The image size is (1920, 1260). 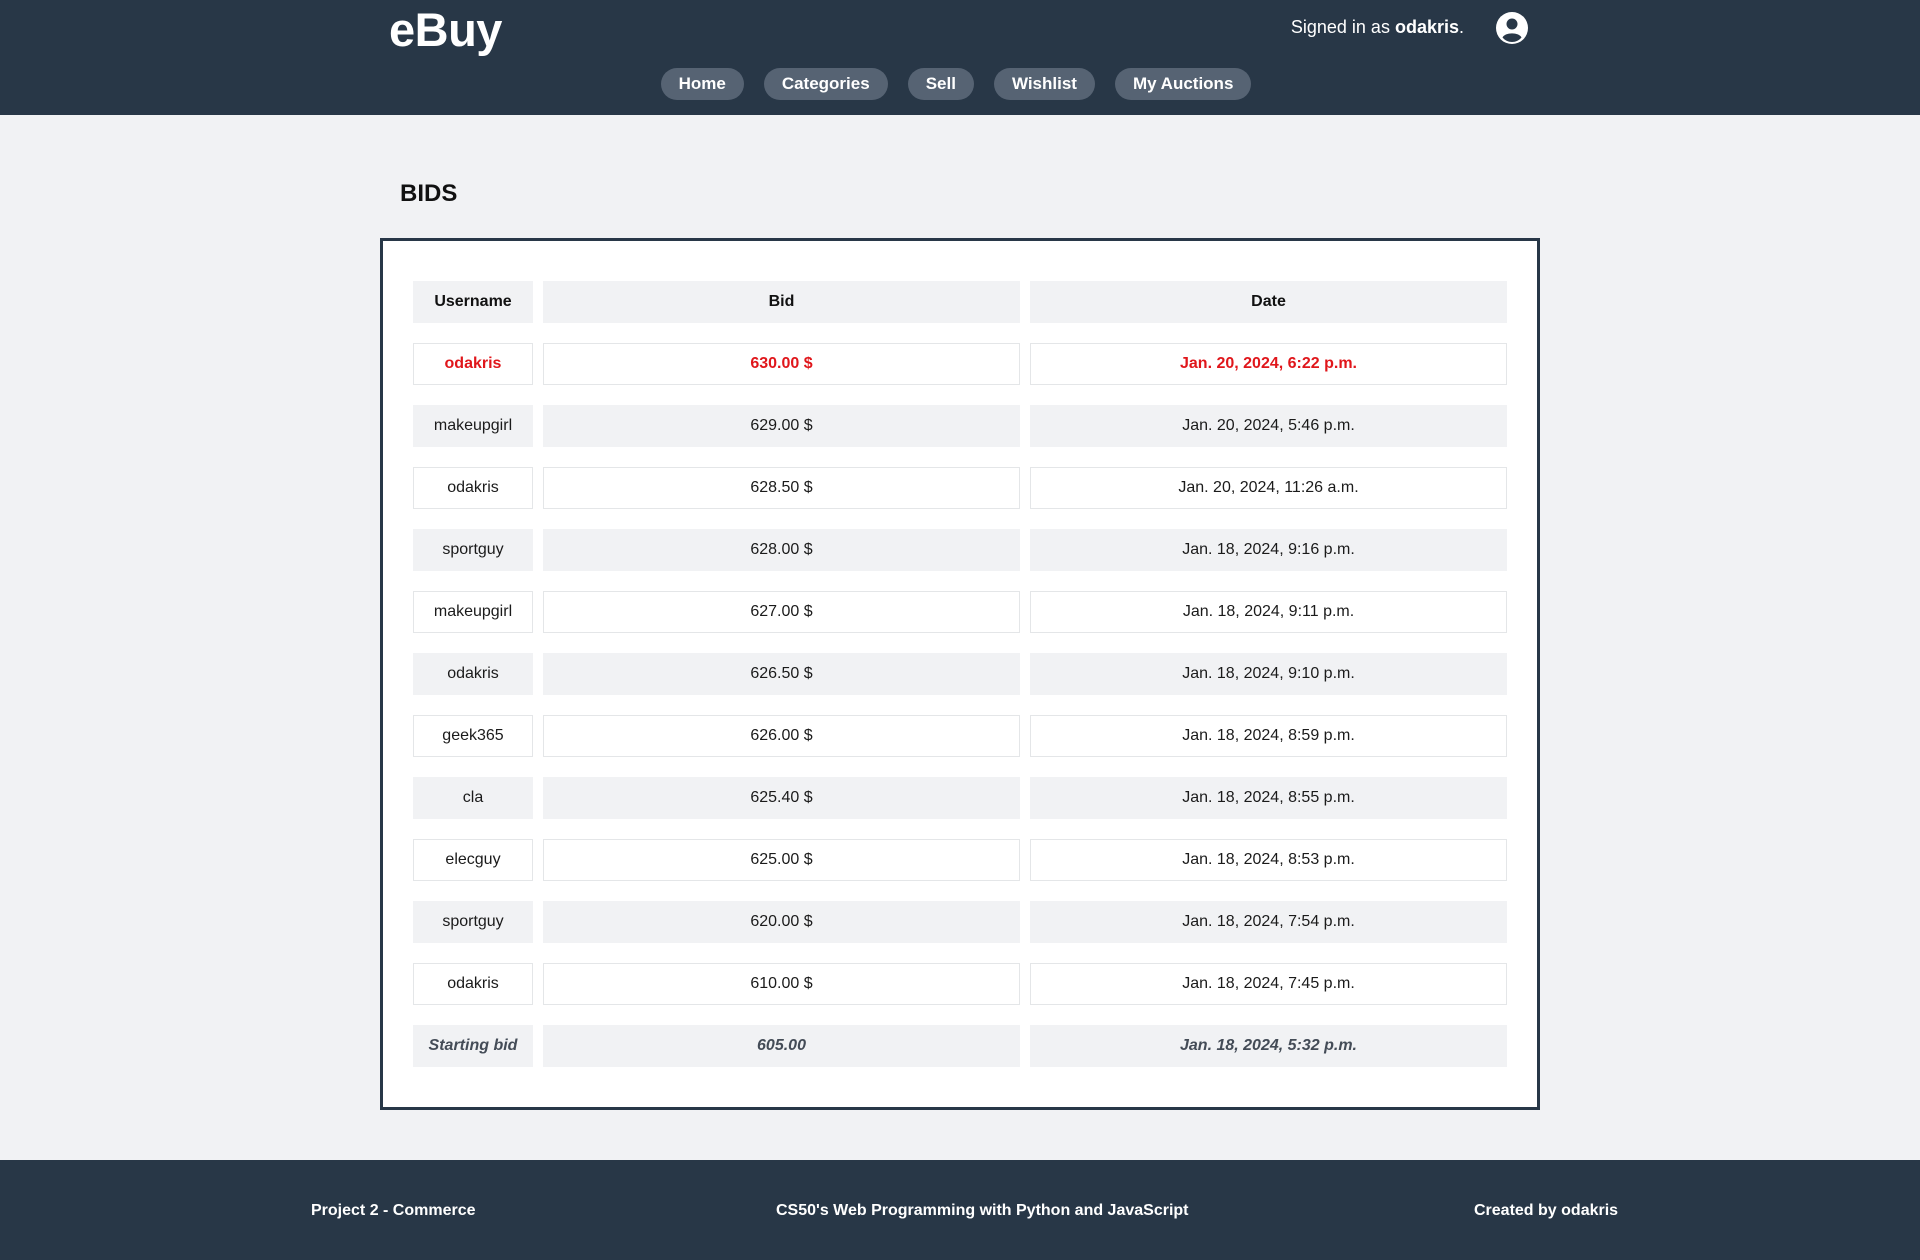 I want to click on cell-date: Jan. 20, 2024, 5:46 p.m., so click(x=1268, y=426).